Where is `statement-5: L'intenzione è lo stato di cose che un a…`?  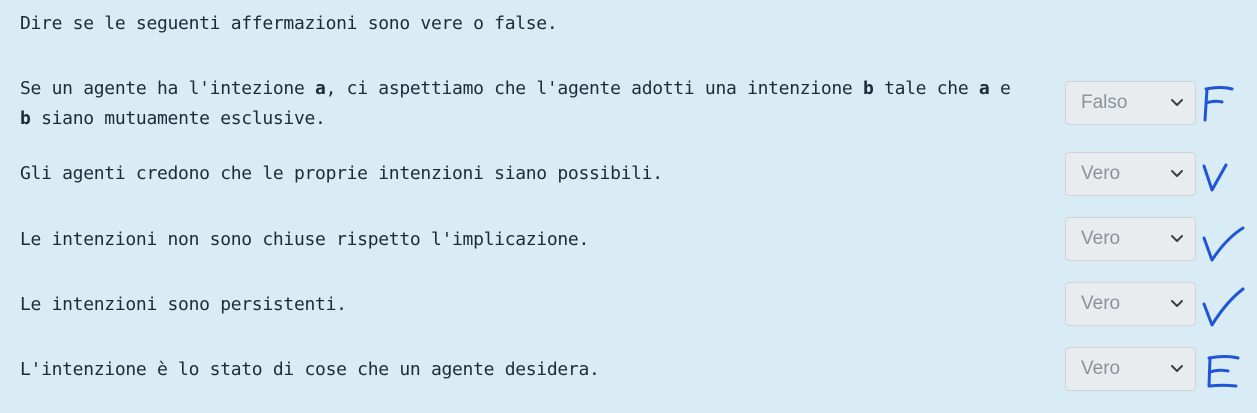 statement-5: L'intenzione è lo stato di cose che un a… is located at coordinates (310, 369).